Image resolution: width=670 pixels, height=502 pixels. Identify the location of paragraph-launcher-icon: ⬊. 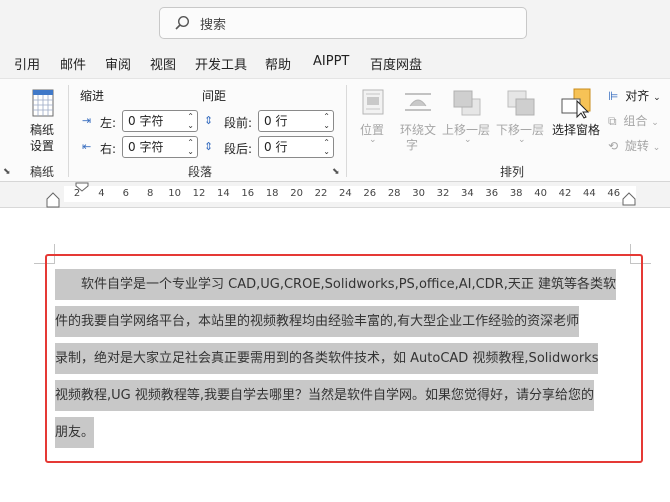
(336, 172).